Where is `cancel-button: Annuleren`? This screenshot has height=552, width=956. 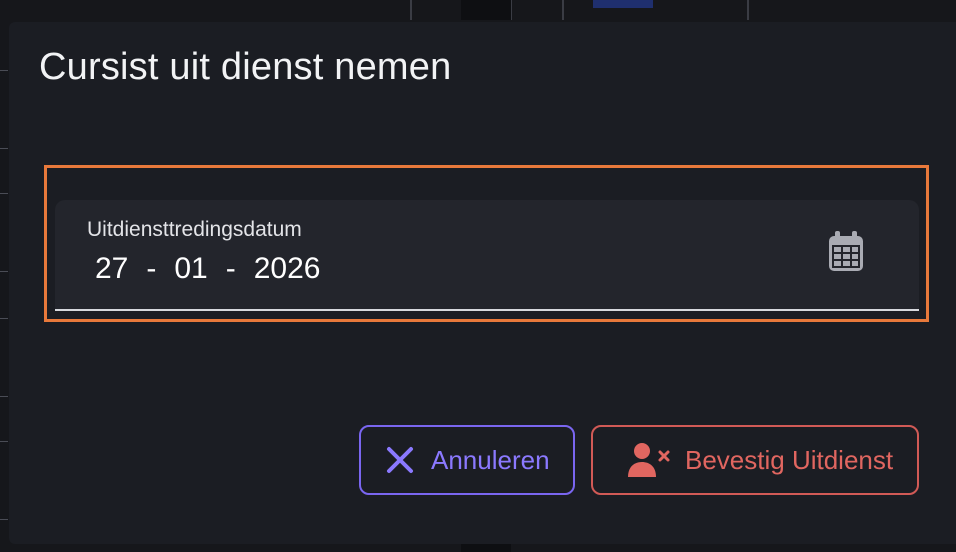
cancel-button: Annuleren is located at coordinates (467, 460).